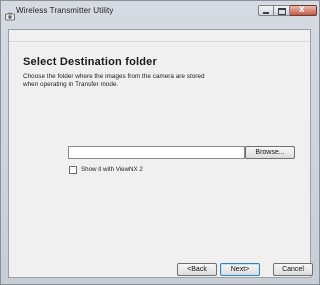 This screenshot has width=320, height=285. Describe the element at coordinates (266, 13) in the screenshot. I see `minimize-icon` at that location.